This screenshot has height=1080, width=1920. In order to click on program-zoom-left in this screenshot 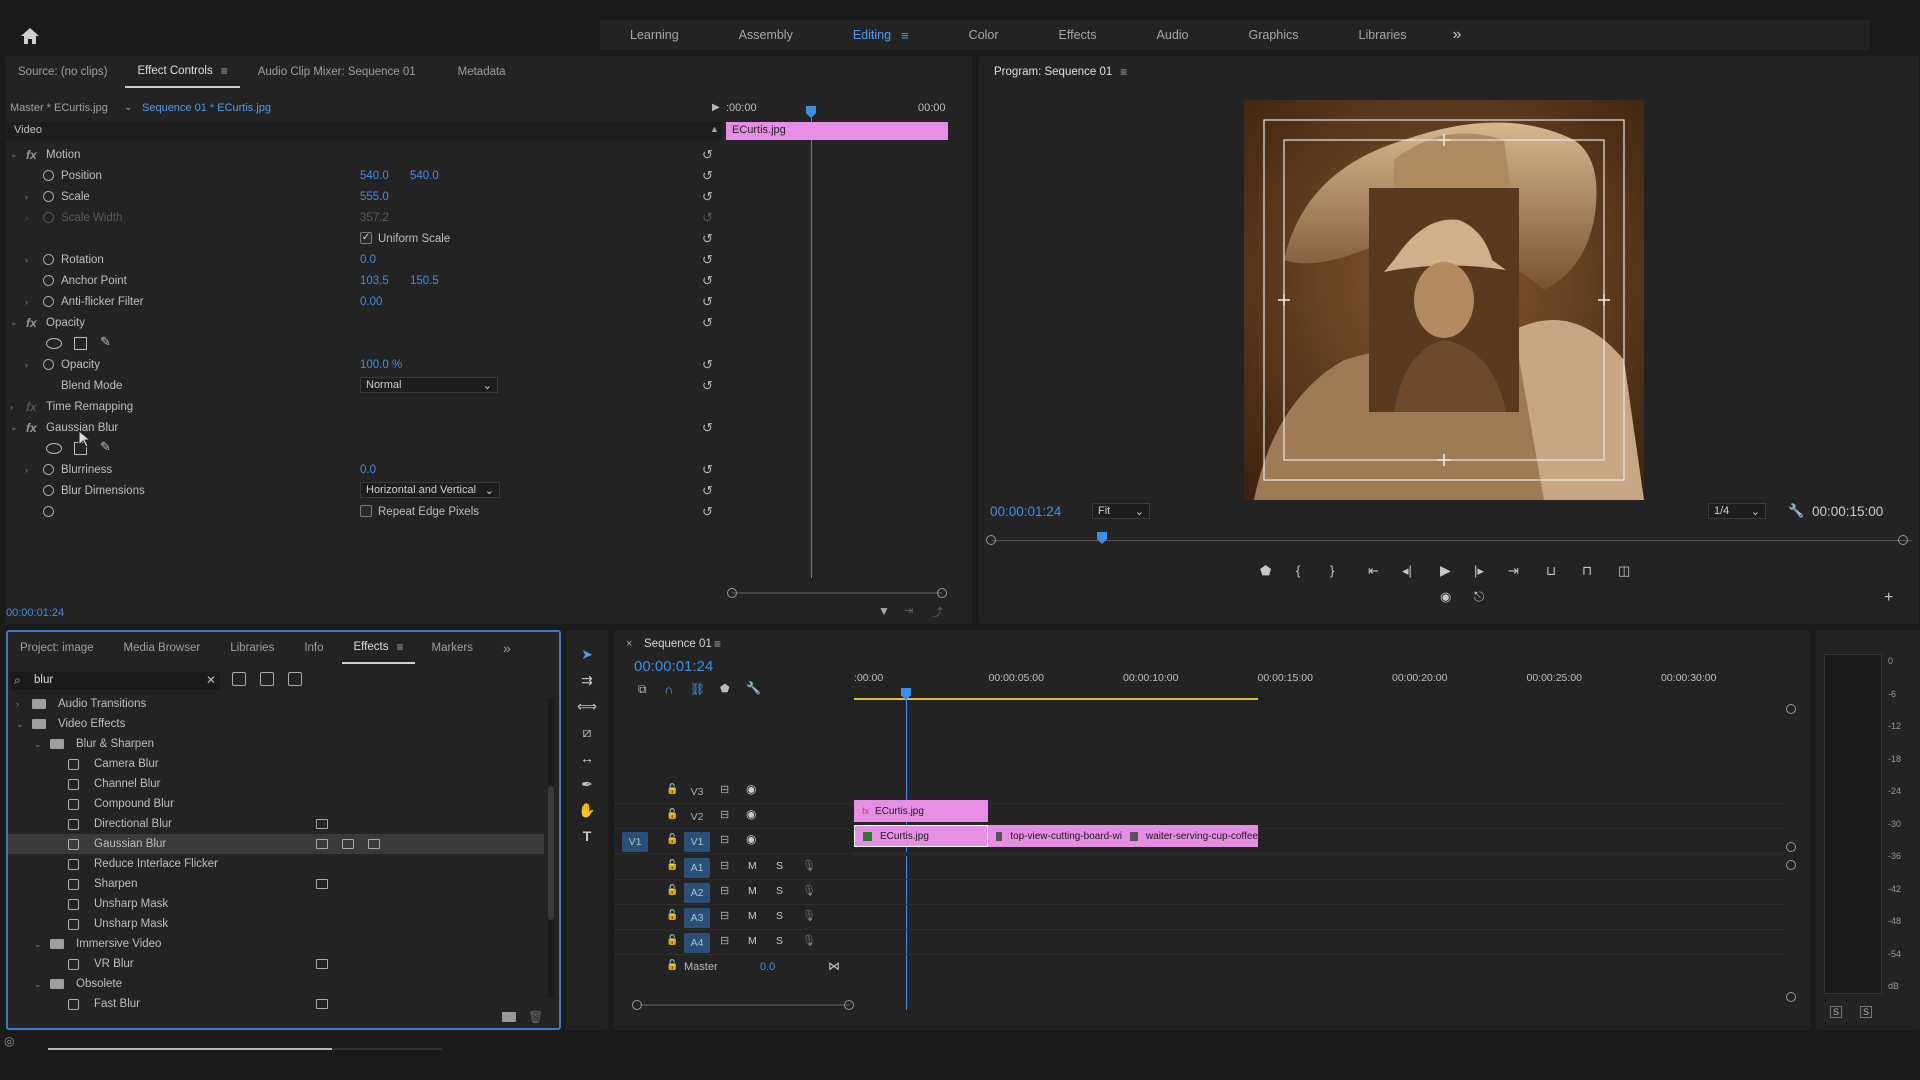, I will do `click(991, 540)`.